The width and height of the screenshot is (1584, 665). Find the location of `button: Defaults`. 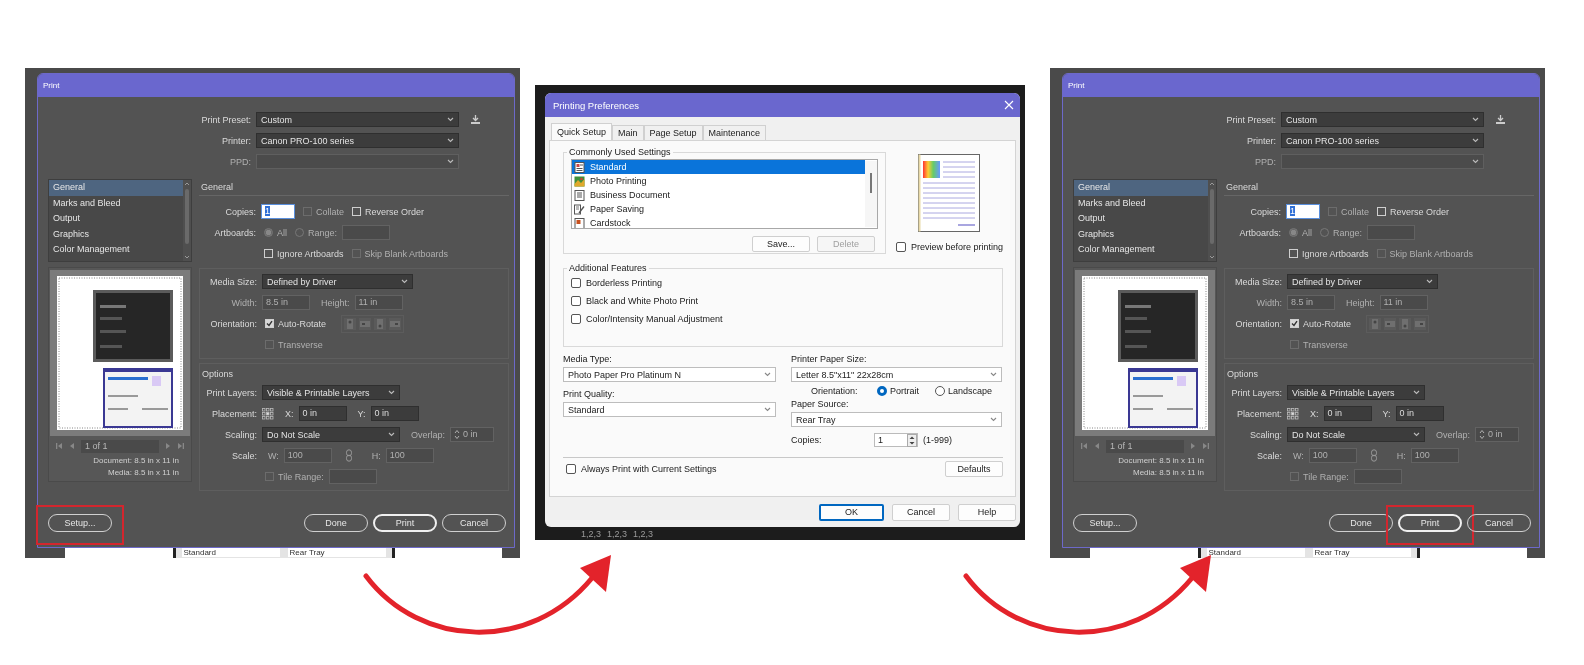

button: Defaults is located at coordinates (974, 469).